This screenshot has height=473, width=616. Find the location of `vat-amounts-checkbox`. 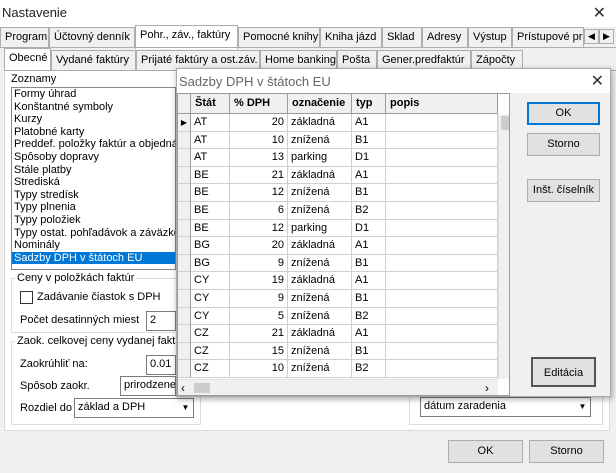

vat-amounts-checkbox is located at coordinates (26, 297).